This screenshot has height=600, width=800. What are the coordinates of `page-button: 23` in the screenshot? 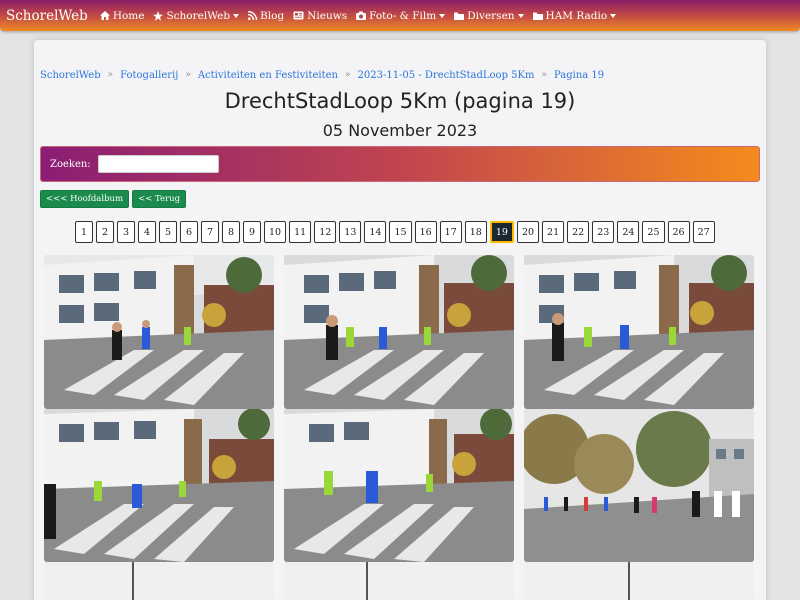 It's located at (603, 232).